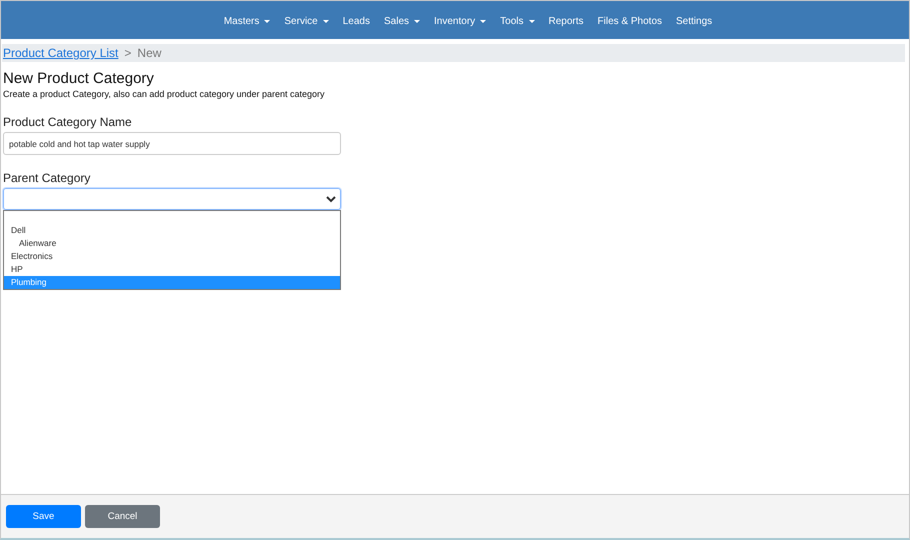  What do you see at coordinates (164, 94) in the screenshot?
I see `page-description: Create a product Category, also can add product category under parent category` at bounding box center [164, 94].